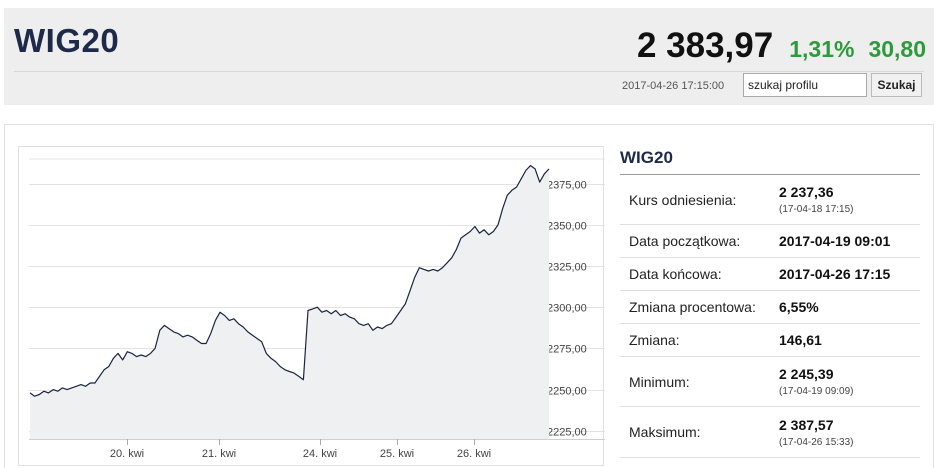 This screenshot has height=468, width=945. I want to click on info-value: 2017-04-26 17:15, so click(835, 274).